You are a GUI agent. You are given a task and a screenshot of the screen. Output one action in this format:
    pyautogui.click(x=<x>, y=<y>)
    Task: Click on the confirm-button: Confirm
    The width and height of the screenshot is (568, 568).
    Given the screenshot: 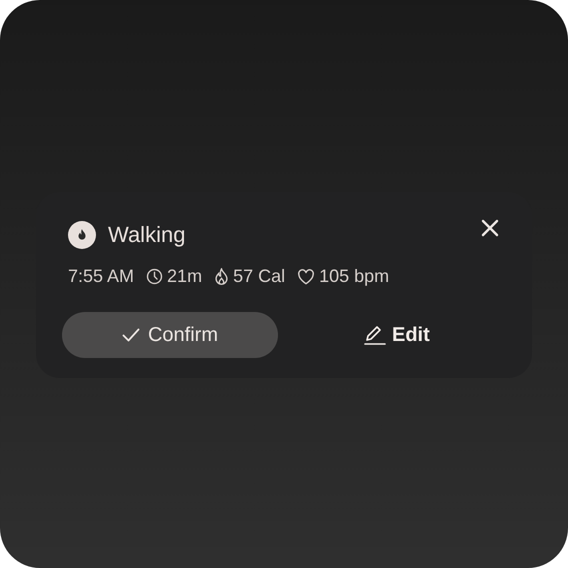 What is the action you would take?
    pyautogui.click(x=170, y=335)
    